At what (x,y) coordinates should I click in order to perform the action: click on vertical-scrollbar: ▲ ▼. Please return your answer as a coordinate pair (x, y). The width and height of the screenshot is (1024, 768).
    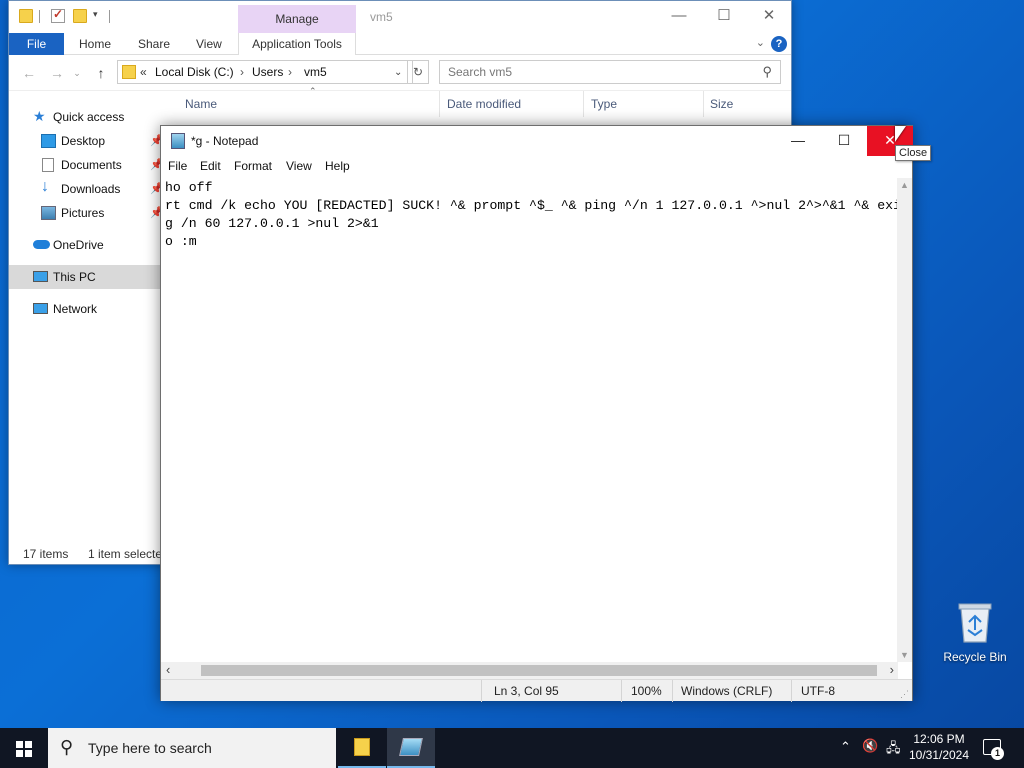
    Looking at the image, I should click on (904, 420).